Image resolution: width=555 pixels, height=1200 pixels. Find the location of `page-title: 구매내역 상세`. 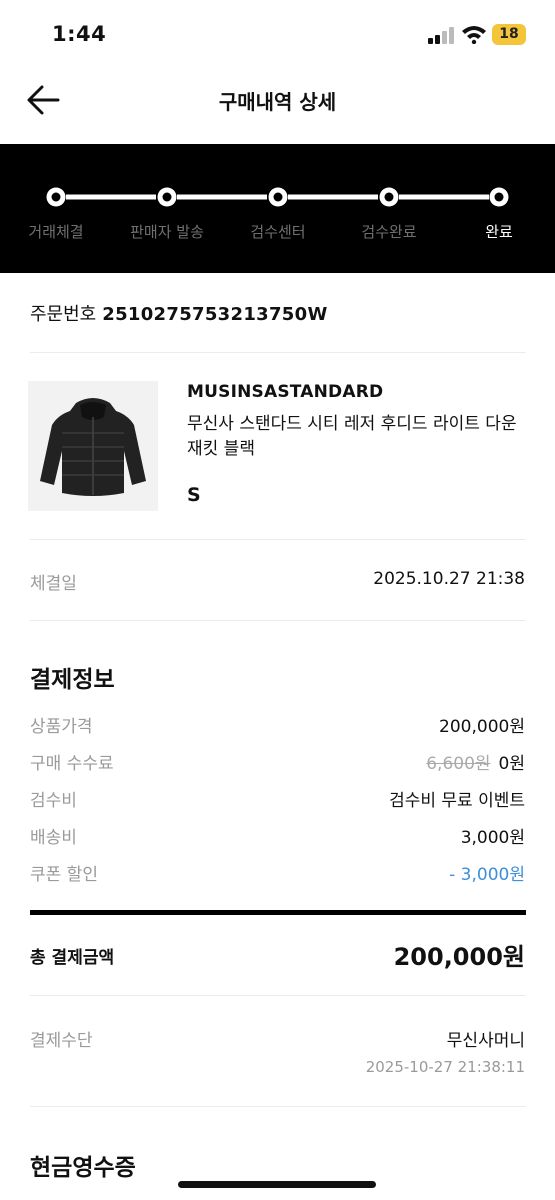

page-title: 구매내역 상세 is located at coordinates (277, 102).